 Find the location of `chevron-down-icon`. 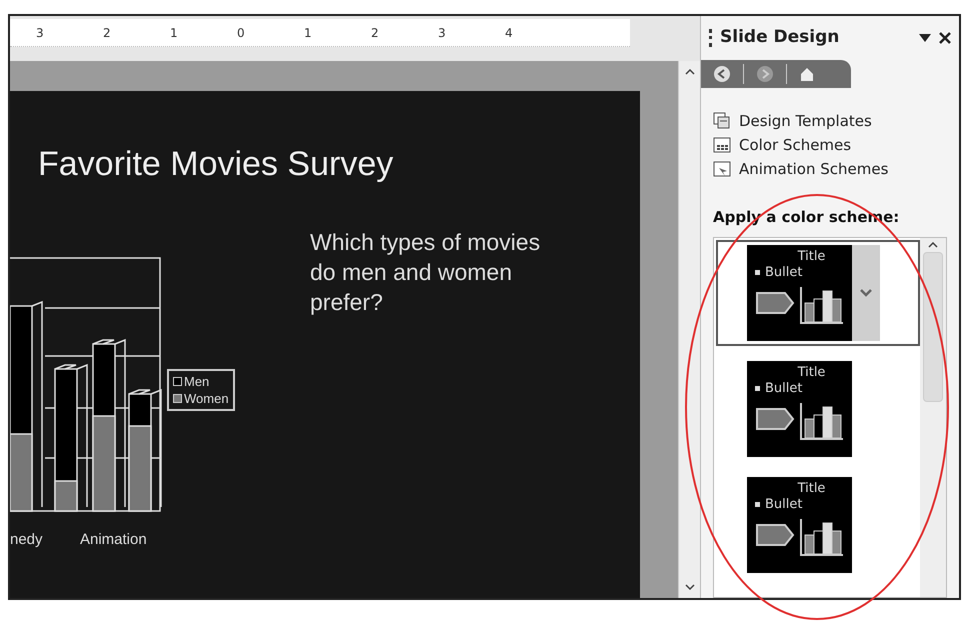

chevron-down-icon is located at coordinates (866, 292).